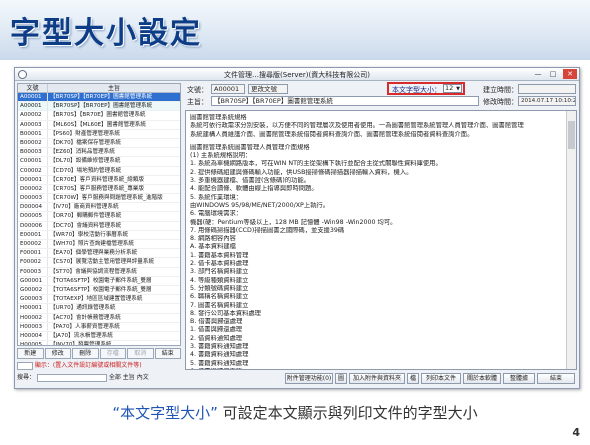 This screenshot has width=590, height=445. I want to click on document-scrollbar, so click(571, 240).